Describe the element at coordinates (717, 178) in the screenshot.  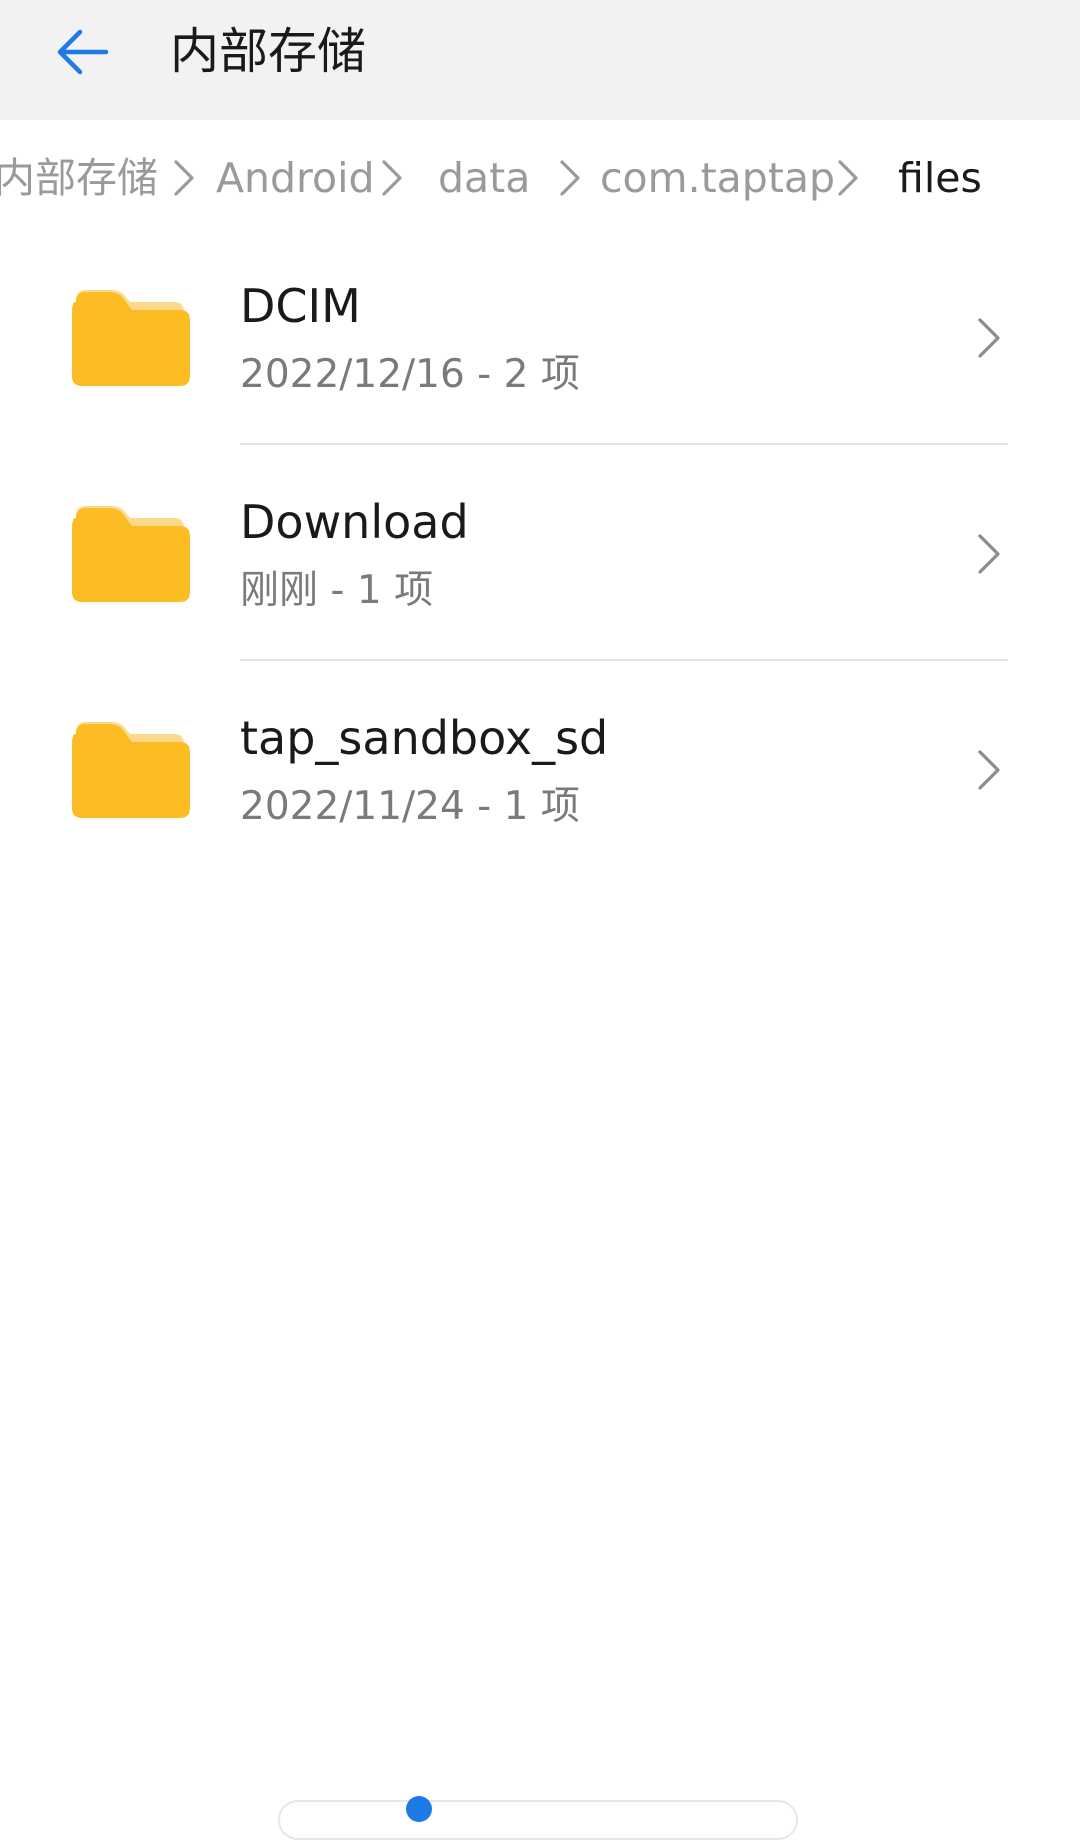
I see `breadcrumb-item-com-taptap: com.taptap` at that location.